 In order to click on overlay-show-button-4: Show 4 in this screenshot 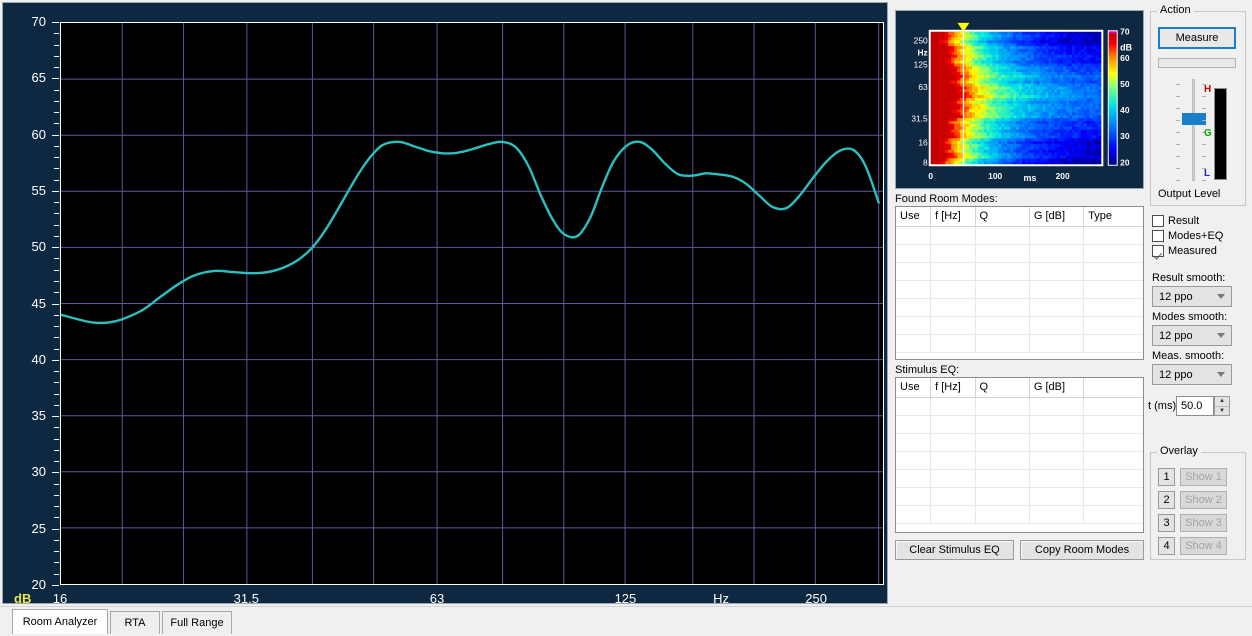, I will do `click(1203, 546)`.